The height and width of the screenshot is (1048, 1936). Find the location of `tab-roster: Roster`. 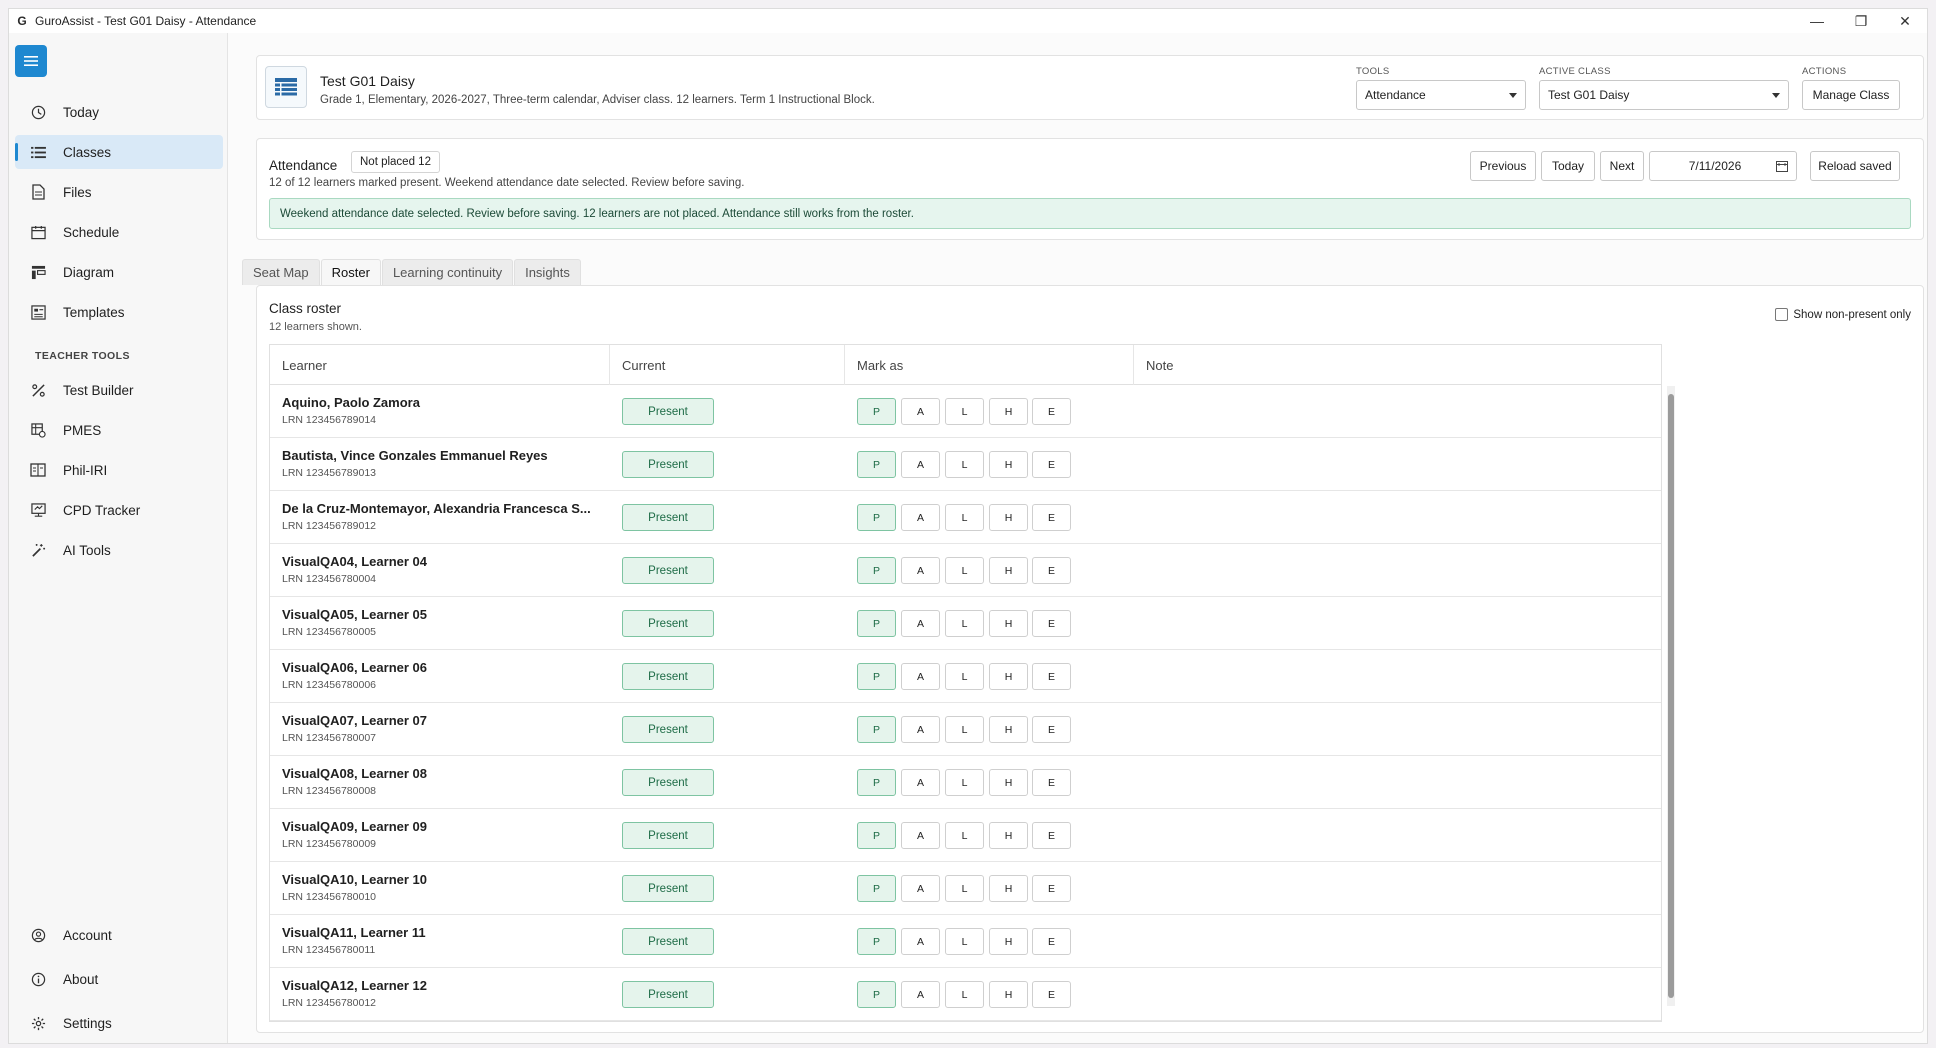

tab-roster: Roster is located at coordinates (350, 272).